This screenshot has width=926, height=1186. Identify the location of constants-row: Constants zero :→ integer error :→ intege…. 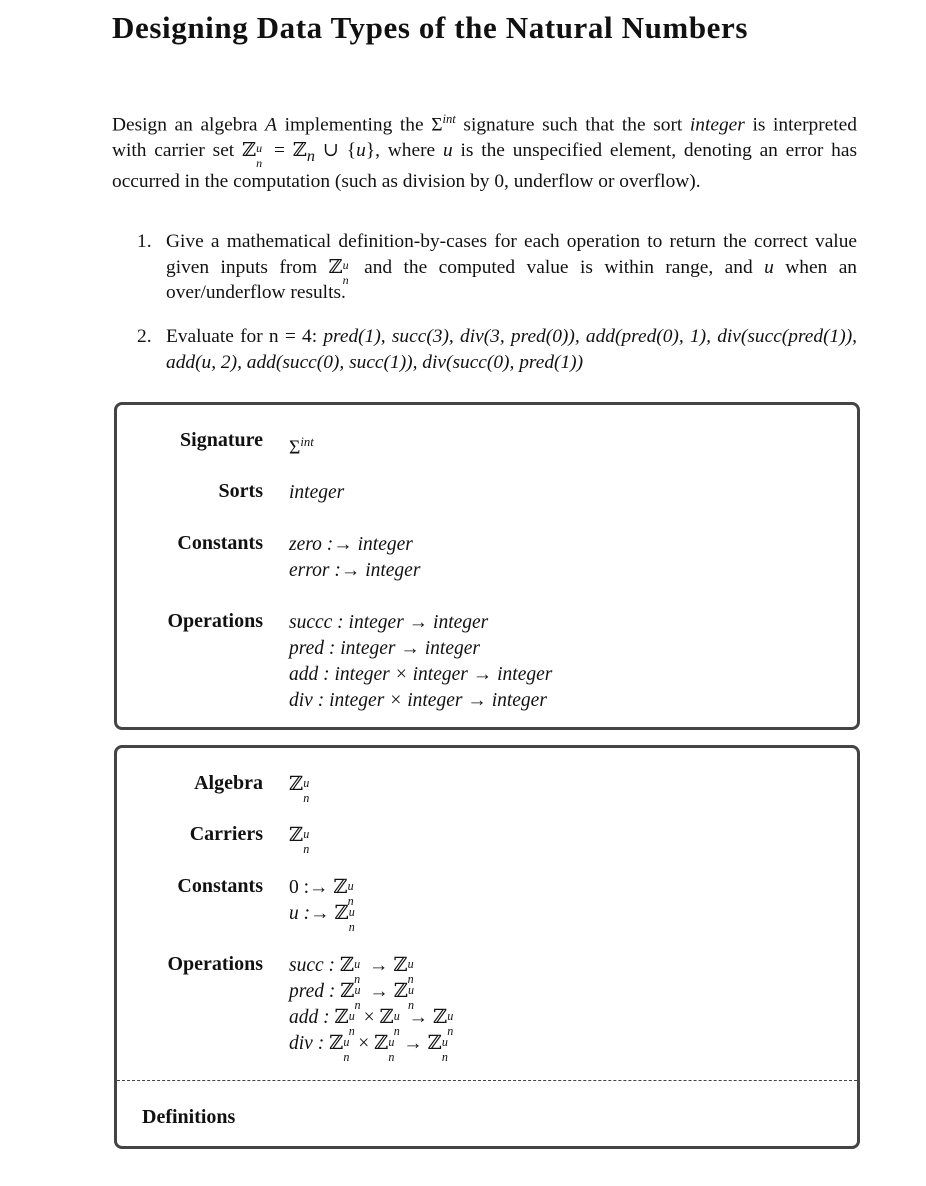
(299, 556).